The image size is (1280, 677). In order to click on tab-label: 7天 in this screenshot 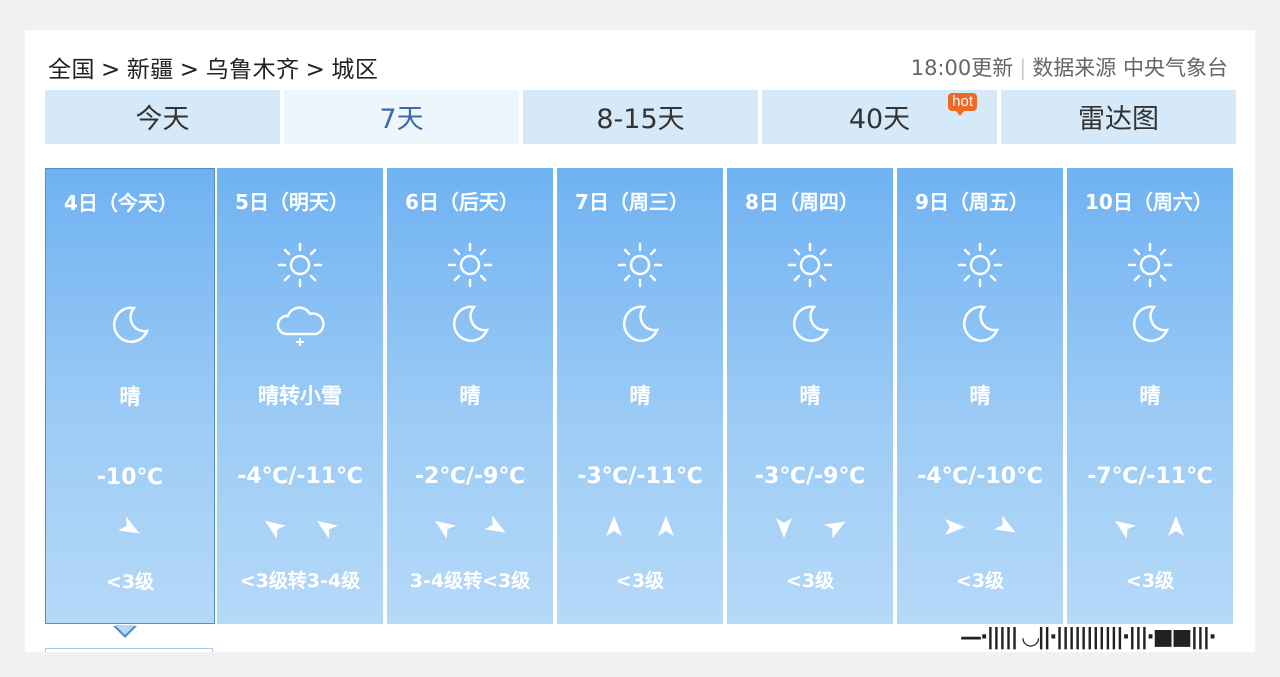, I will do `click(401, 119)`.